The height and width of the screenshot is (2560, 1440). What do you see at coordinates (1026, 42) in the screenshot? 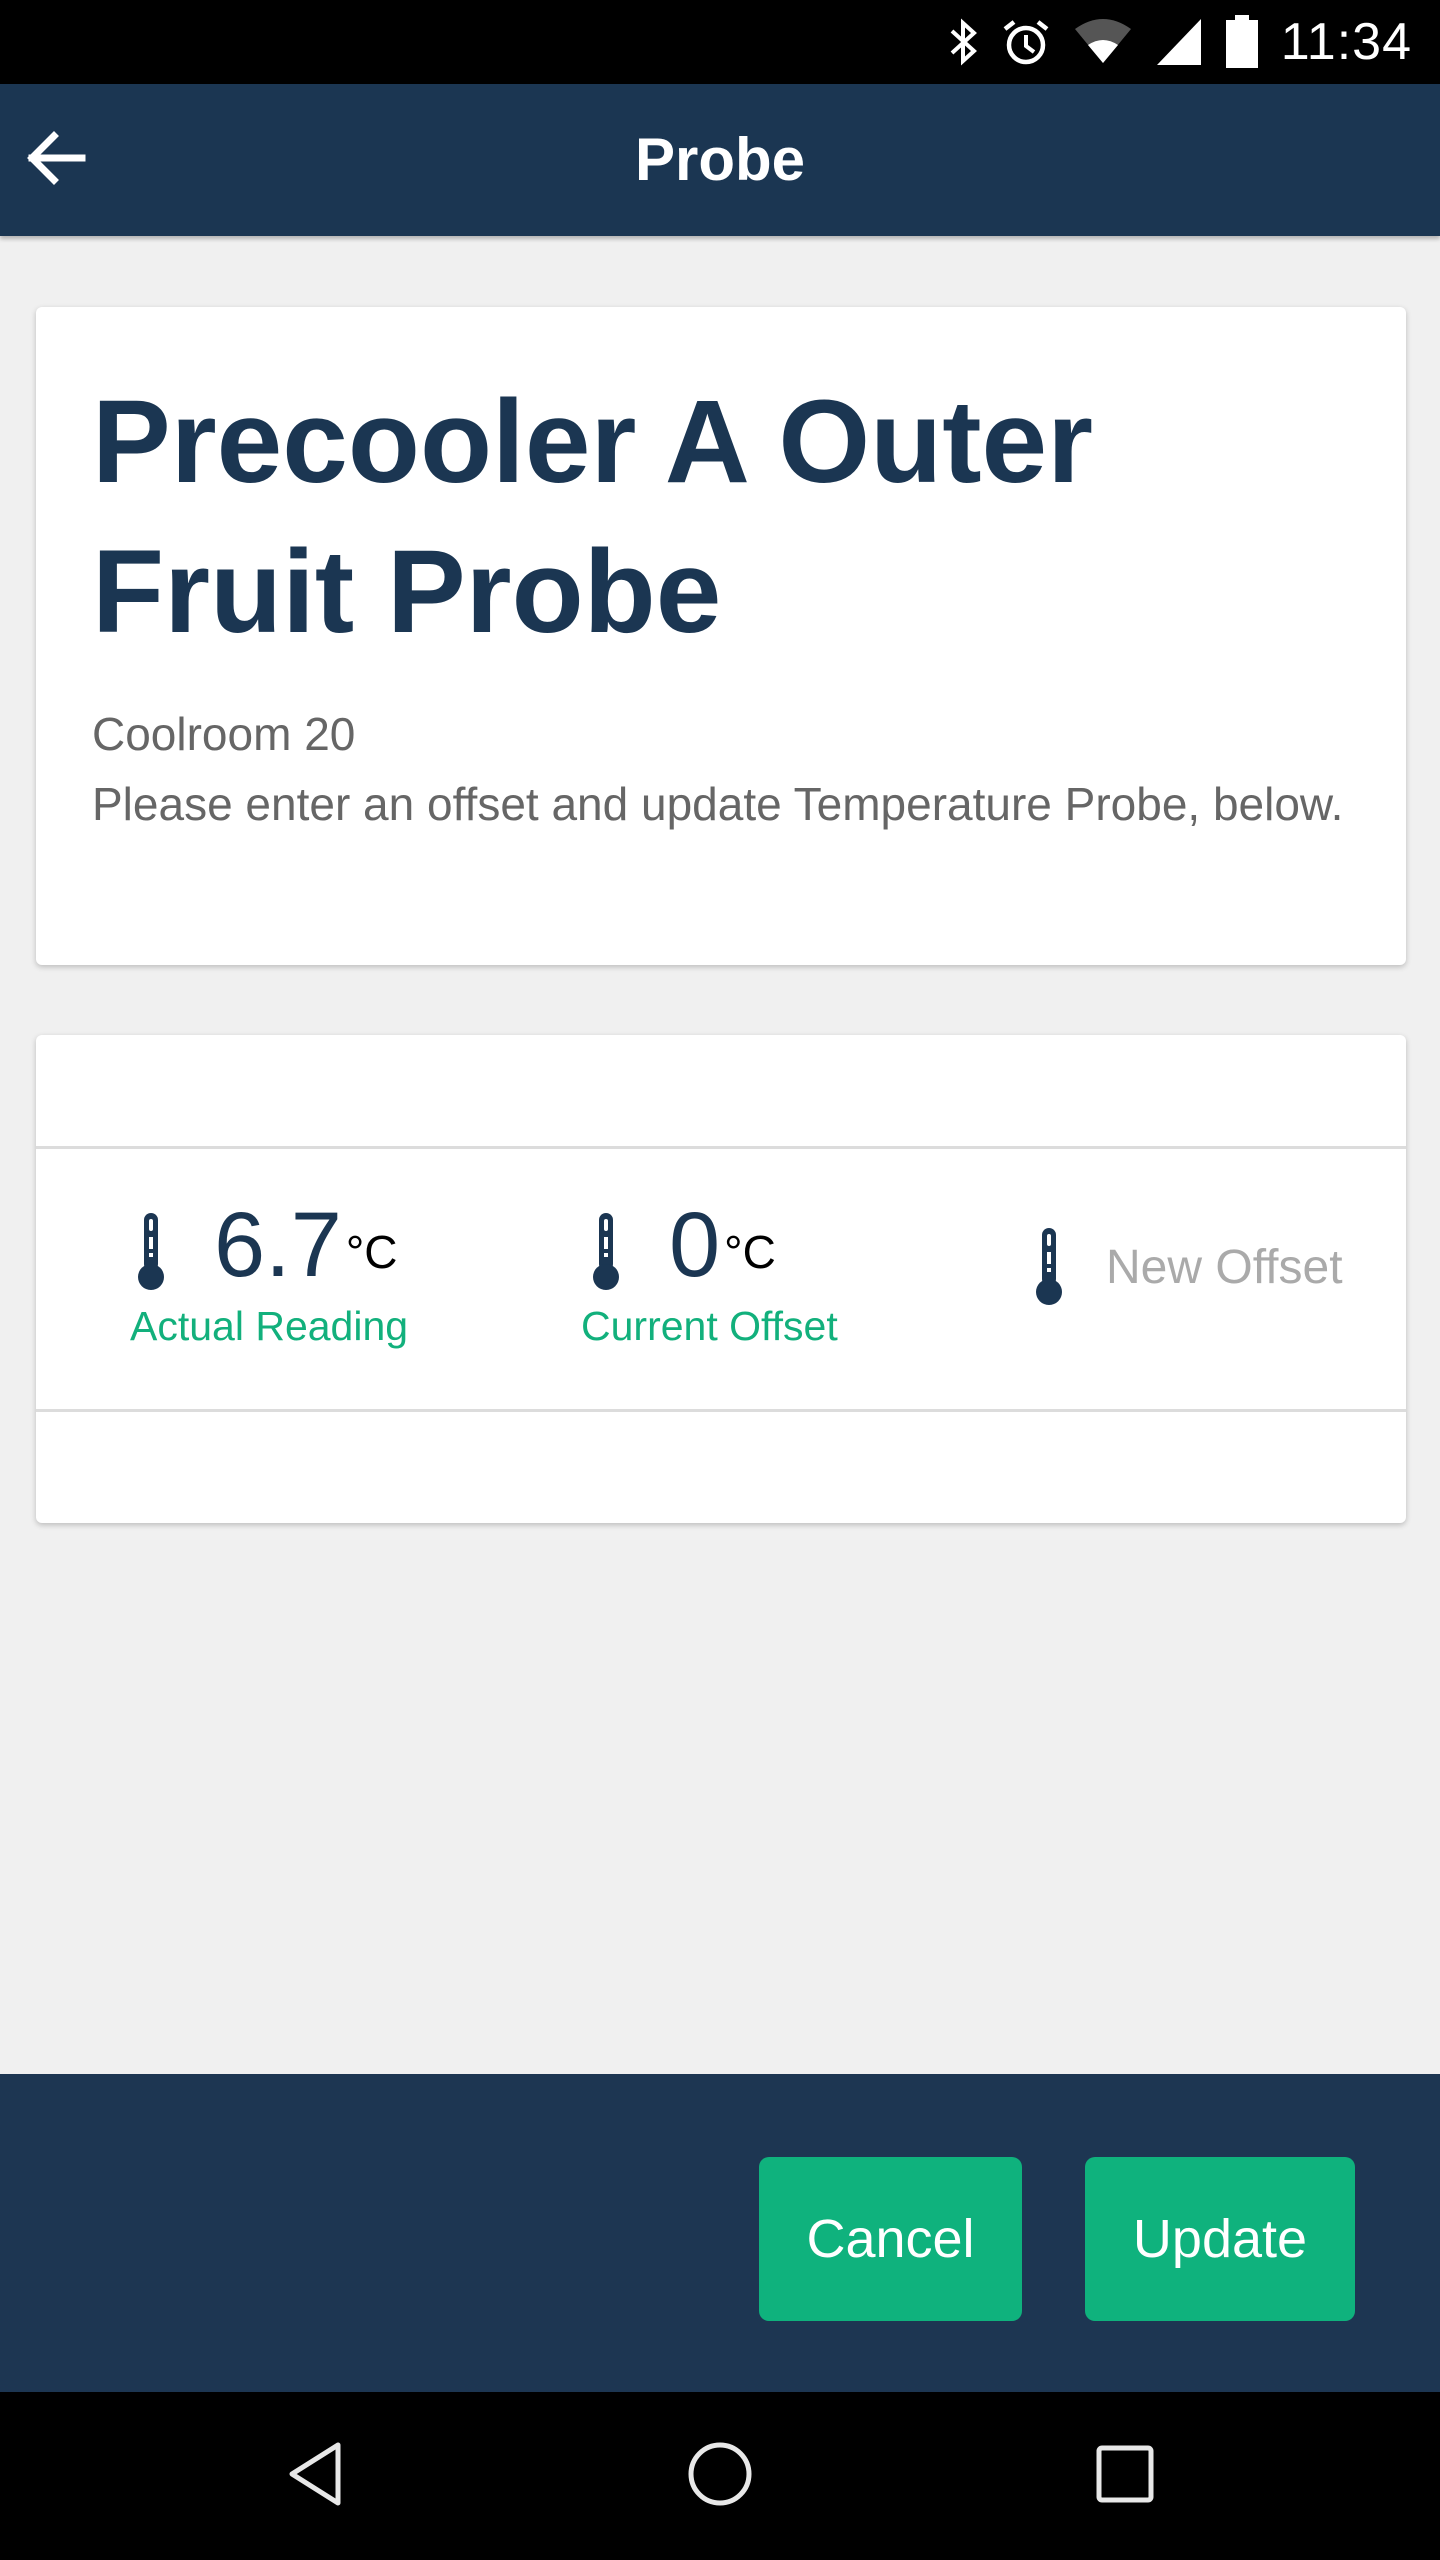
I see `alarm-icon` at bounding box center [1026, 42].